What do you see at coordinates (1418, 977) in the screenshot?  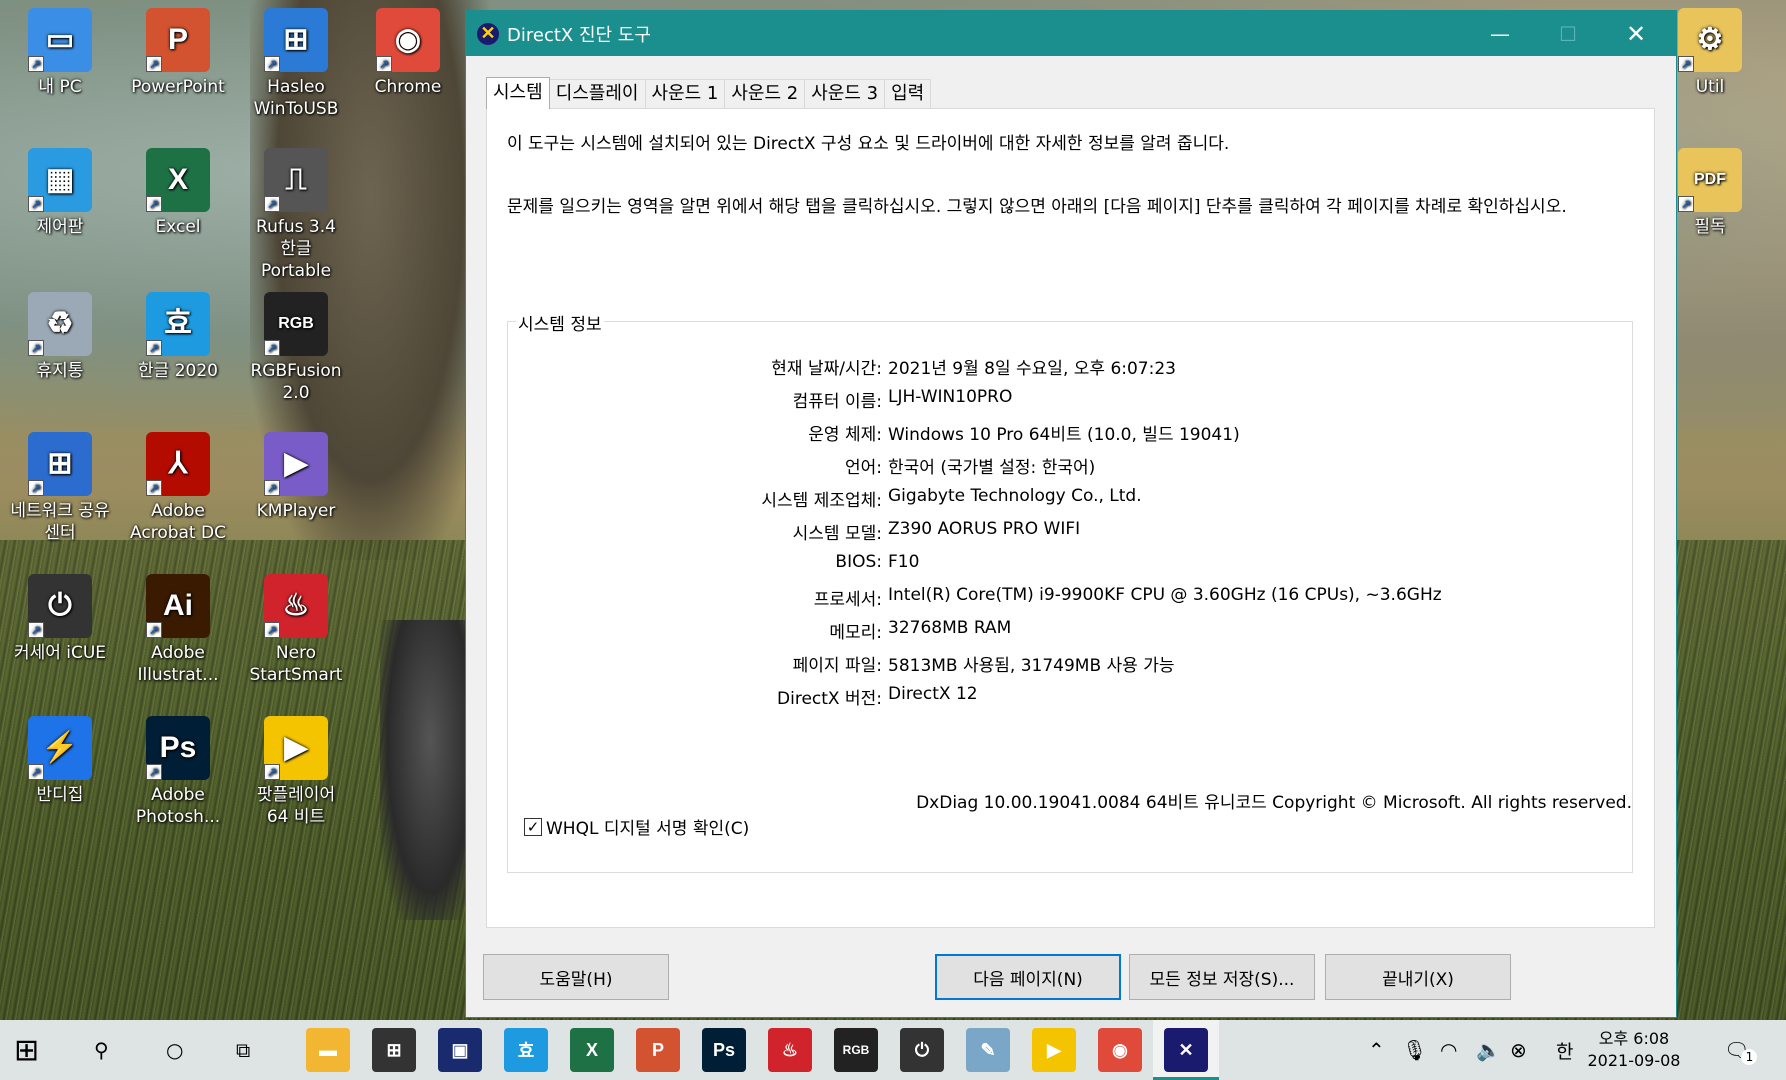 I see `exit-button: 끝내기(X)` at bounding box center [1418, 977].